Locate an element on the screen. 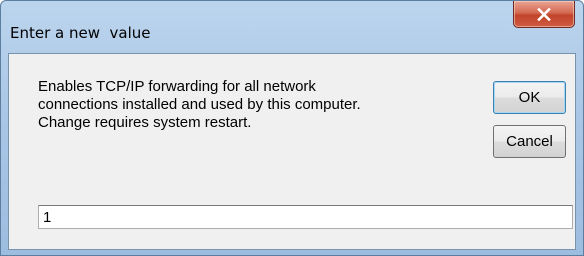 Image resolution: width=584 pixels, height=256 pixels. ok-button: OK is located at coordinates (529, 97).